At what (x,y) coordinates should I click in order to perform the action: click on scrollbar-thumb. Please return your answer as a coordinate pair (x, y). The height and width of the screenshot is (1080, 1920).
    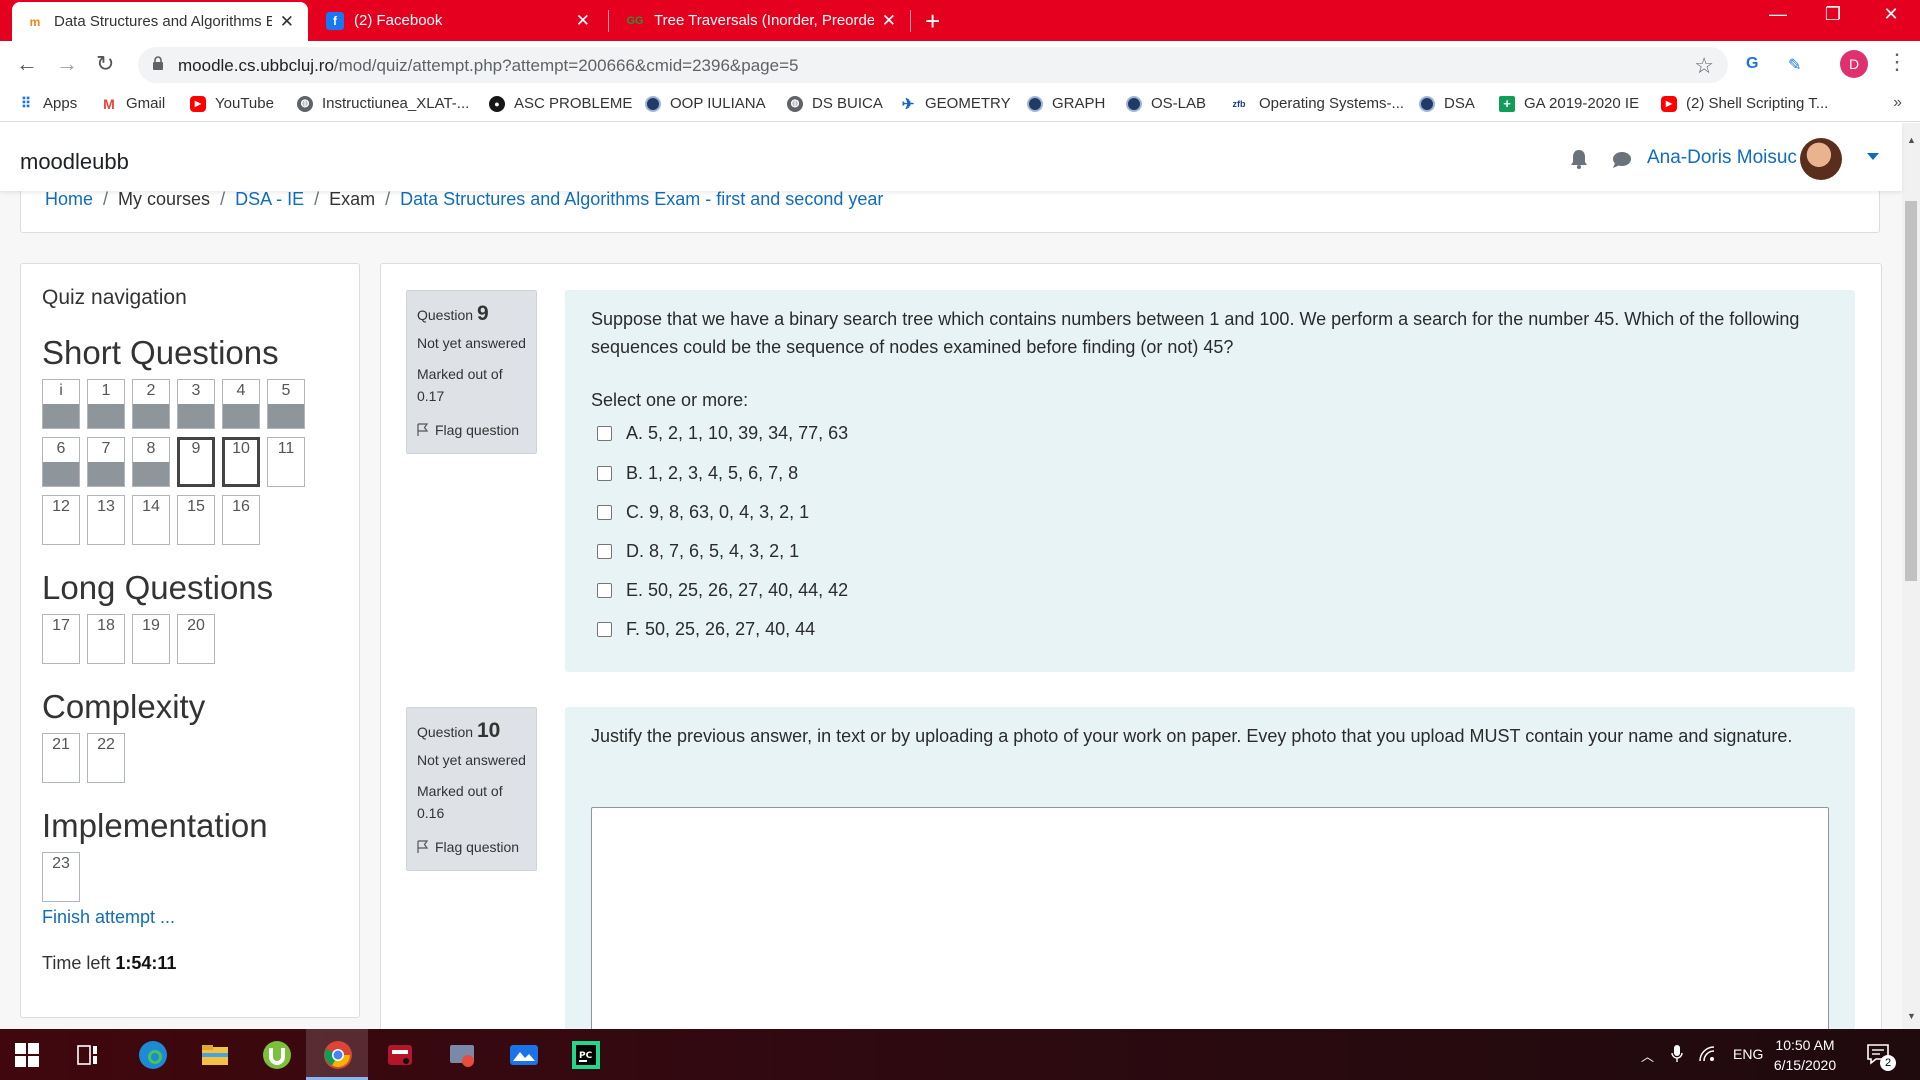
    Looking at the image, I should click on (1911, 391).